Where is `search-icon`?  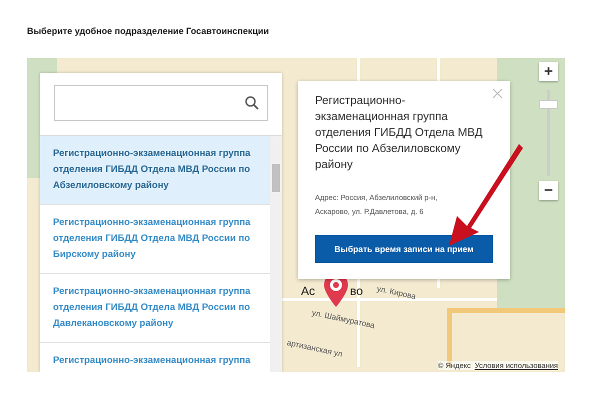
search-icon is located at coordinates (252, 103).